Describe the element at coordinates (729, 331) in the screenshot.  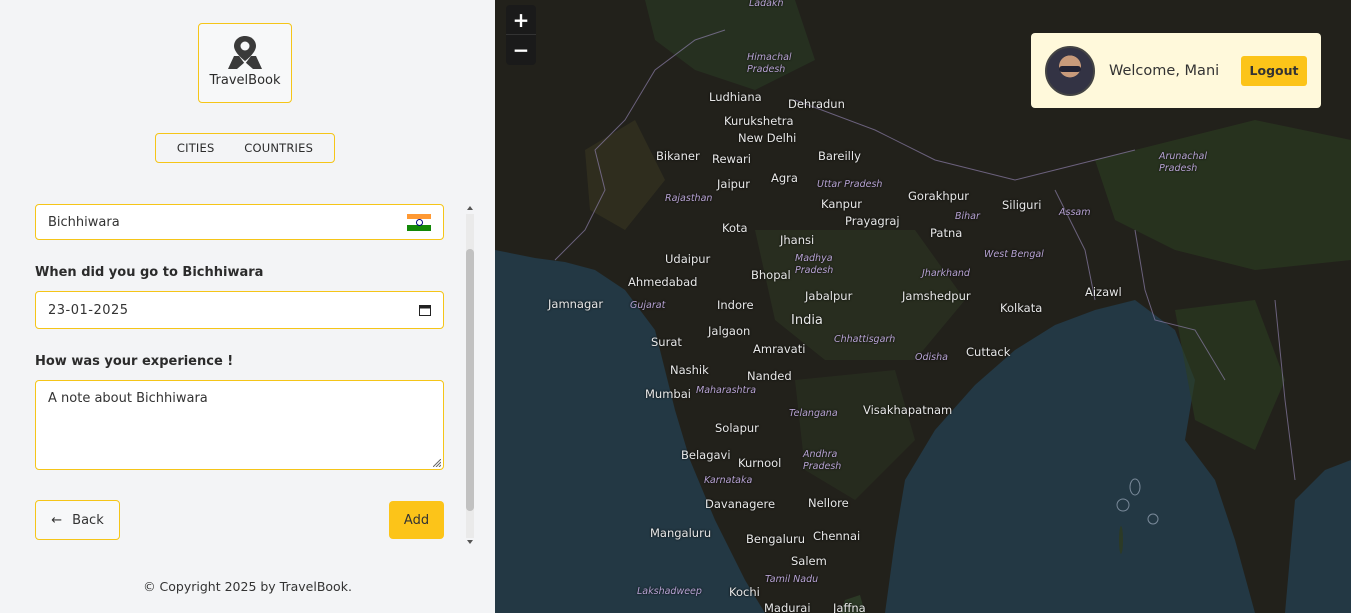
I see `map-label: Jalgaon` at that location.